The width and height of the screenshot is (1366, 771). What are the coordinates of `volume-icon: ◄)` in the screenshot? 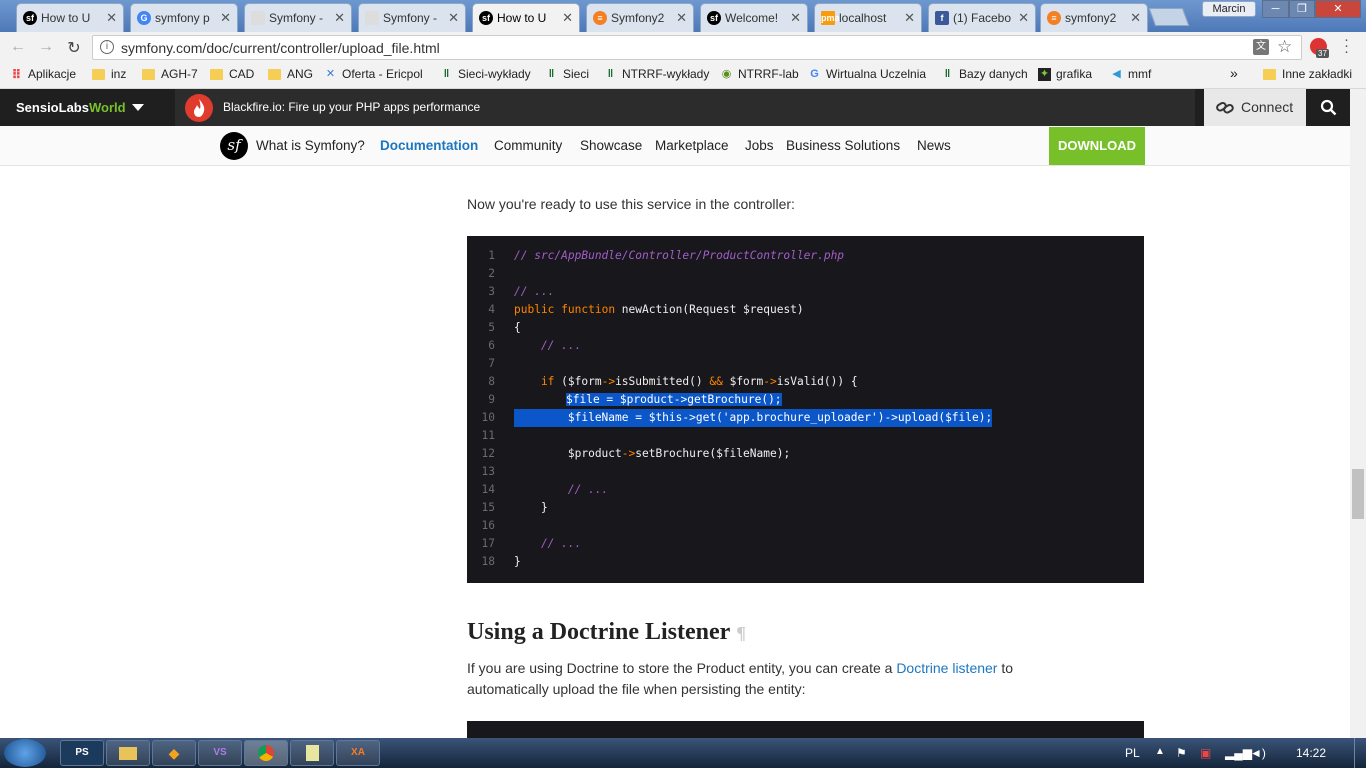 It's located at (1258, 753).